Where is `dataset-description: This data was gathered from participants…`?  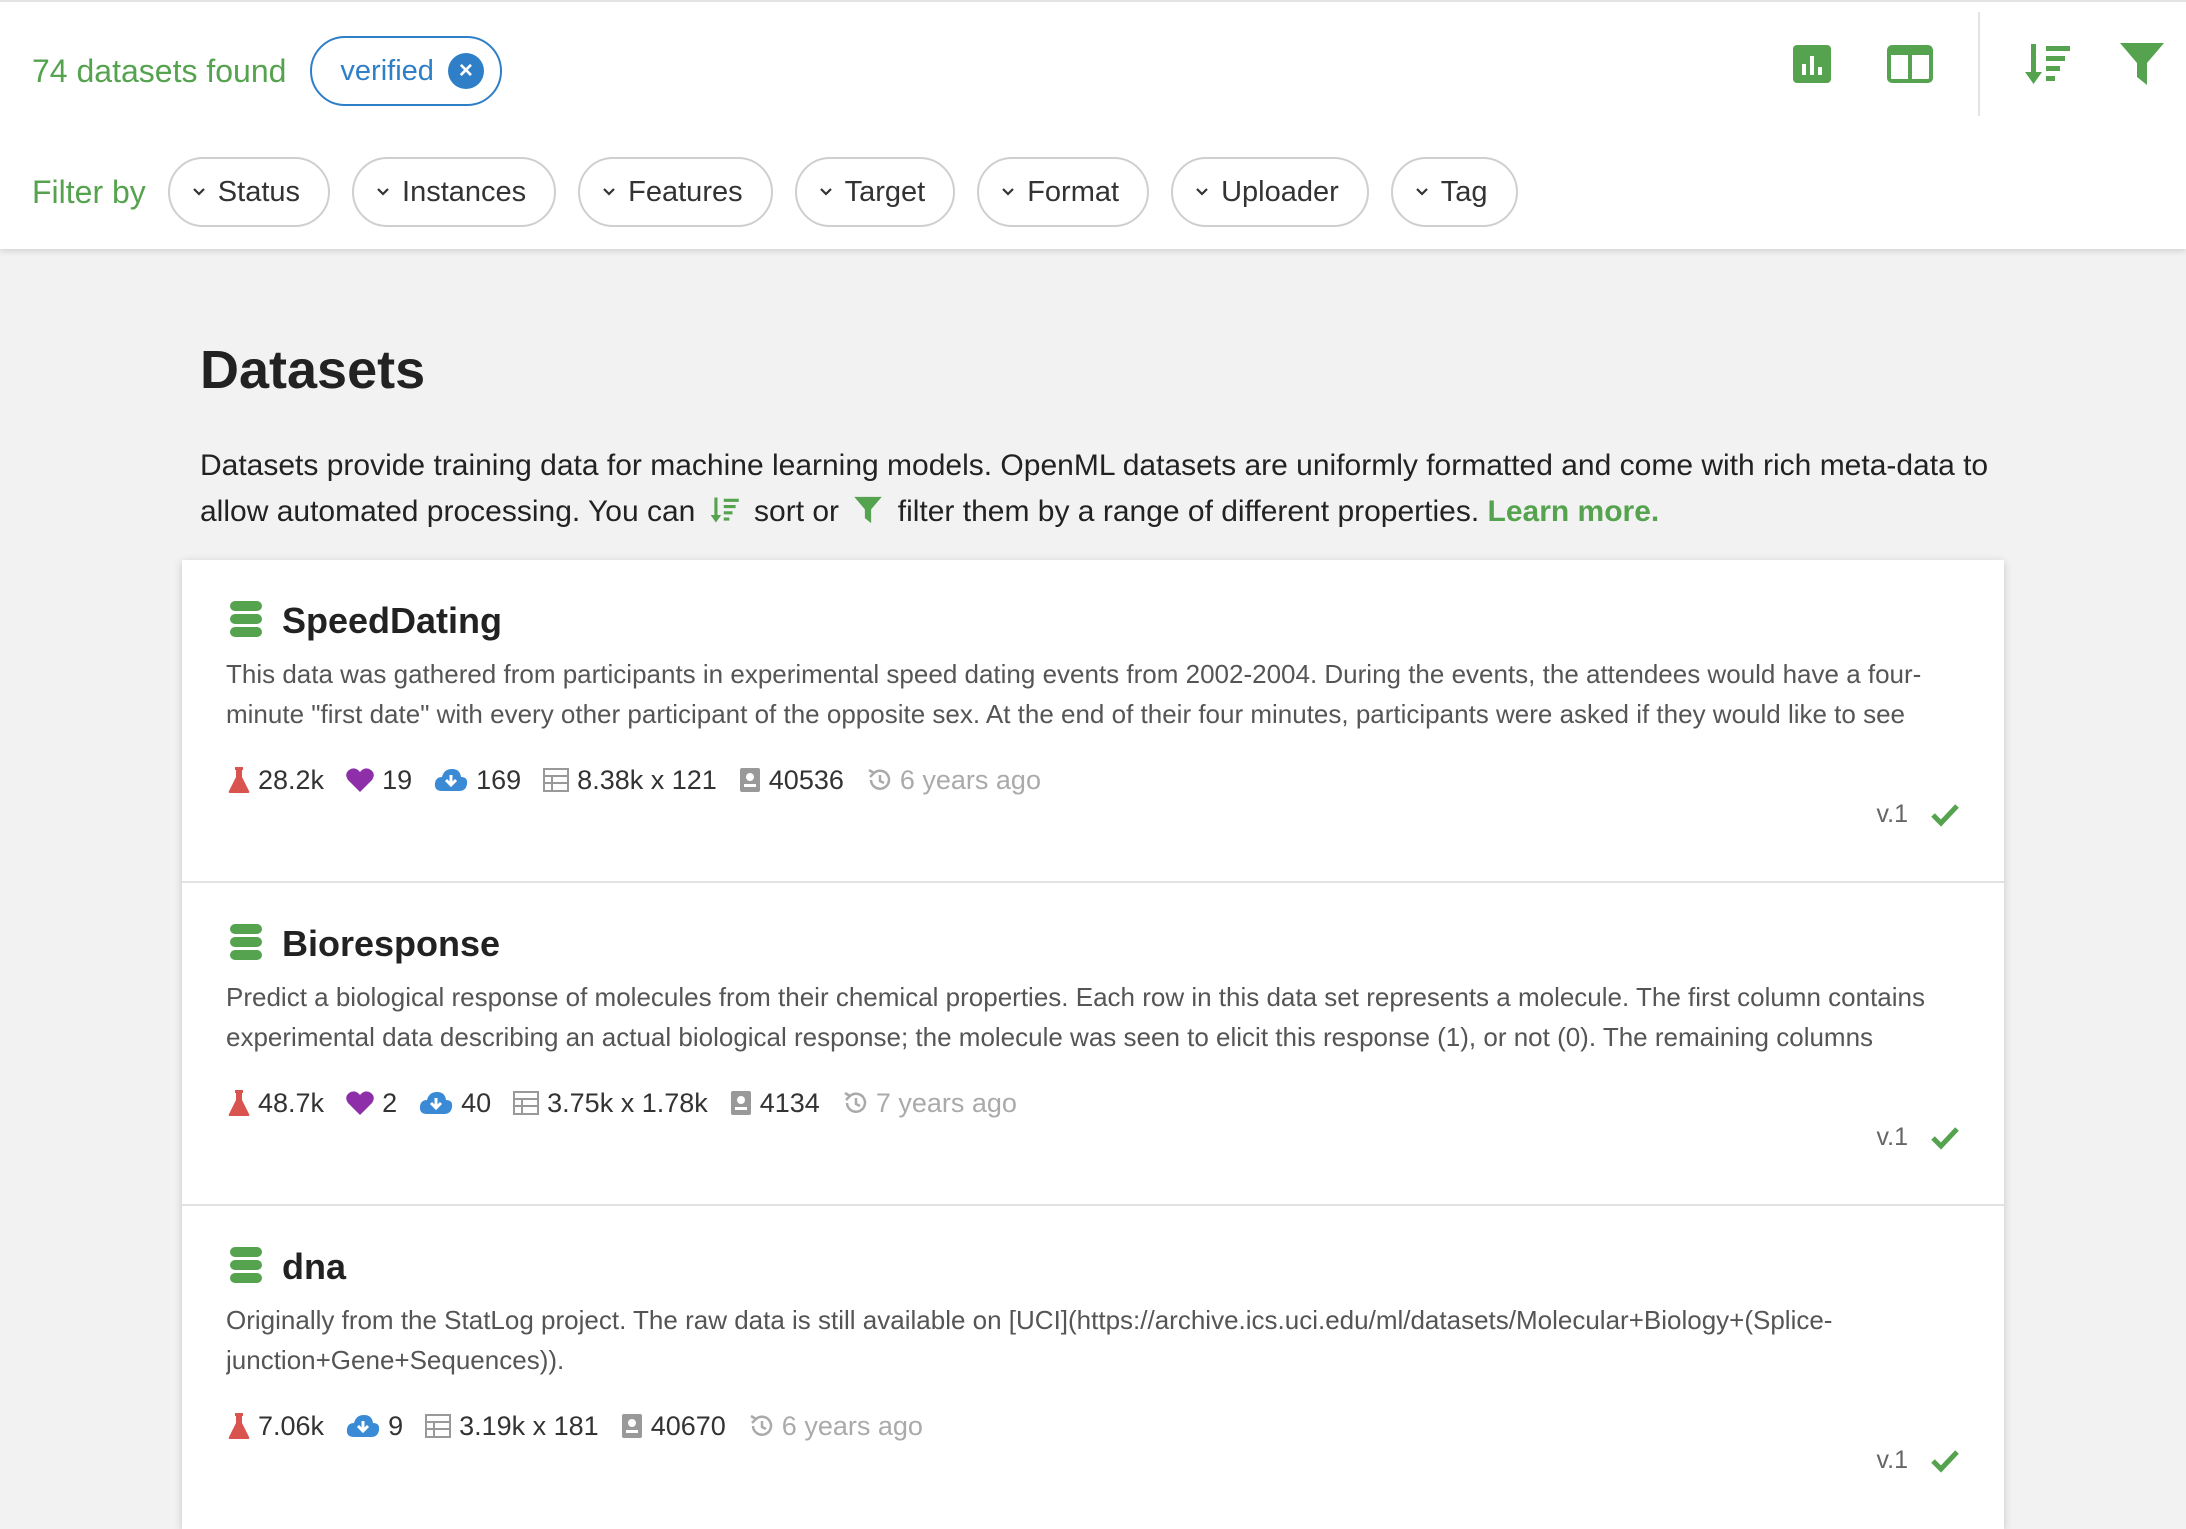 dataset-description: This data was gathered from participants… is located at coordinates (1074, 694).